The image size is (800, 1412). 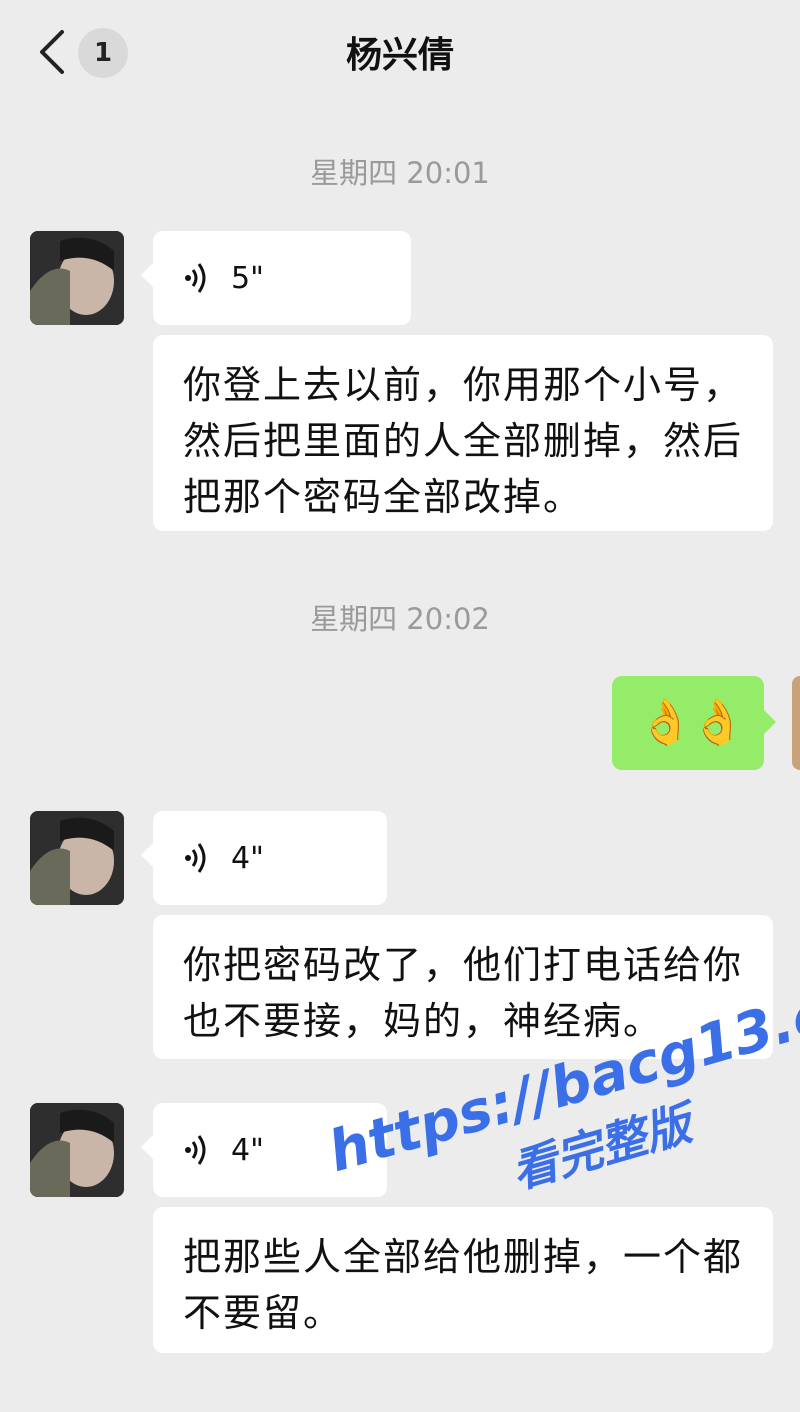 I want to click on voice-transcript: 你把密码改了，他们打电话给你也不要接，妈的，神经病。, so click(x=463, y=987).